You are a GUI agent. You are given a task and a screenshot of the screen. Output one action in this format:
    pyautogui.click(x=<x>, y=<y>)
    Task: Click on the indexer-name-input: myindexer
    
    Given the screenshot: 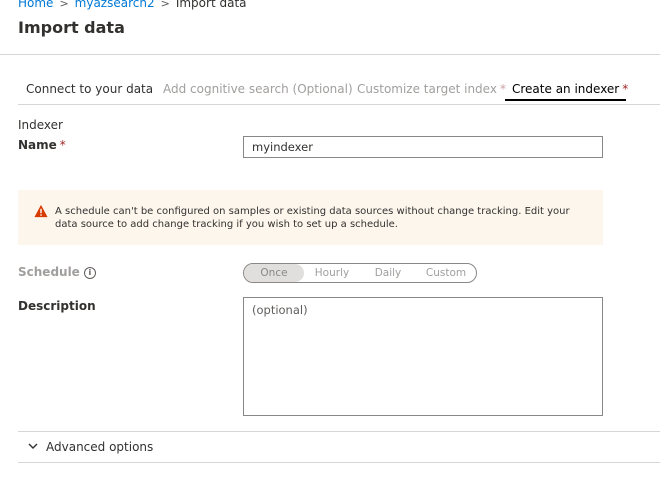 What is the action you would take?
    pyautogui.click(x=423, y=147)
    